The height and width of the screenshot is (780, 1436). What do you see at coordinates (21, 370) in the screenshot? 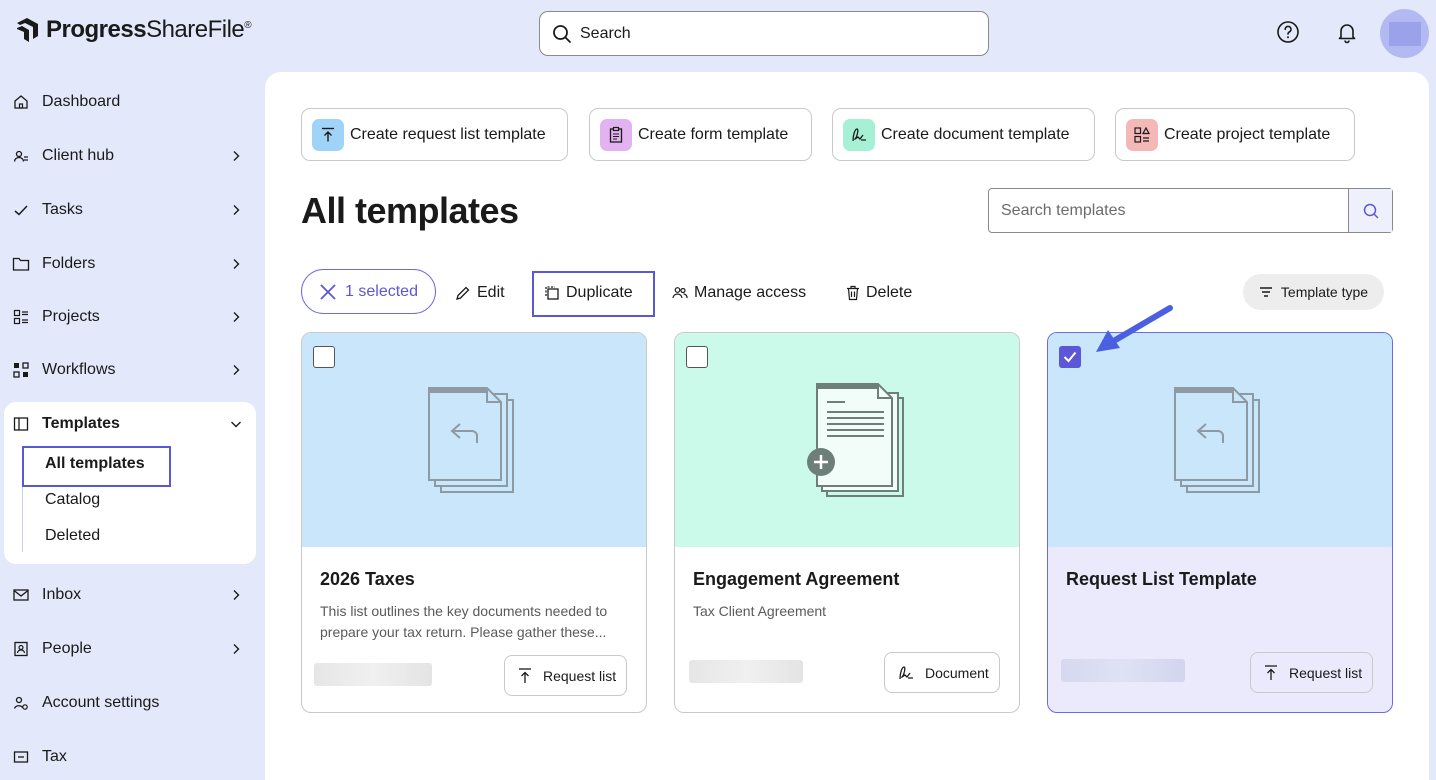
I see `workflows-icon` at bounding box center [21, 370].